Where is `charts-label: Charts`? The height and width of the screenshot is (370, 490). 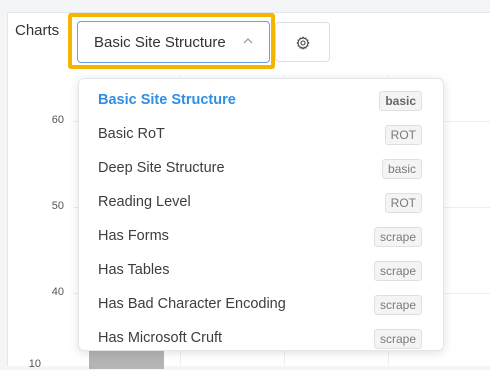
charts-label: Charts is located at coordinates (37, 30).